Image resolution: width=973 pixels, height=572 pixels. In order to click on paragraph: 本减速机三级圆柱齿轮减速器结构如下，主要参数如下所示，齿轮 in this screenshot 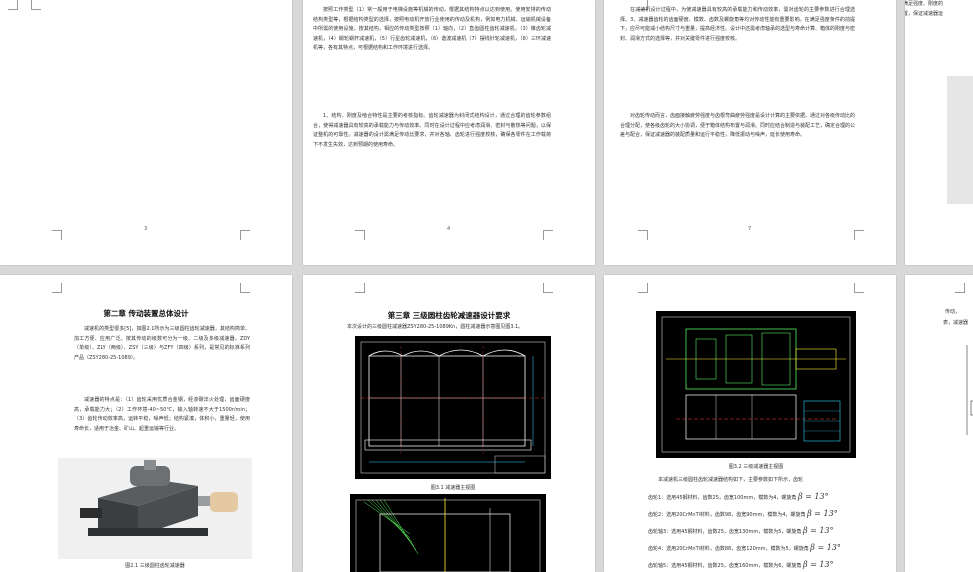, I will do `click(731, 480)`.